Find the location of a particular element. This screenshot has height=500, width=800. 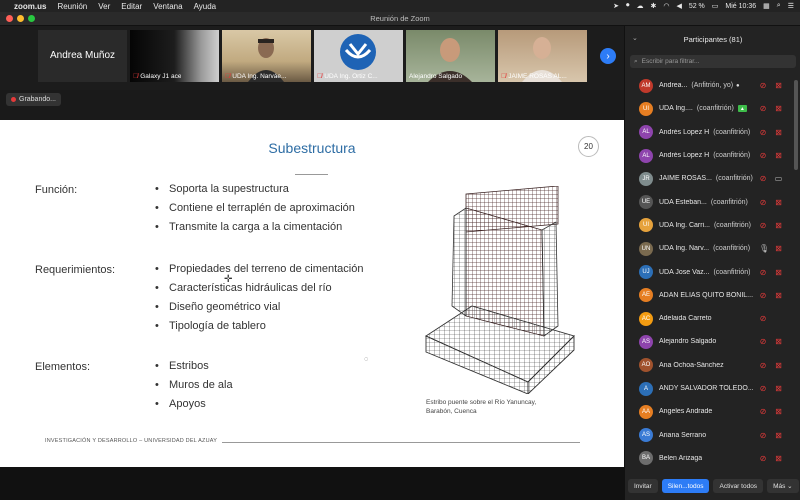

camera-icon: ▭ is located at coordinates (778, 178).